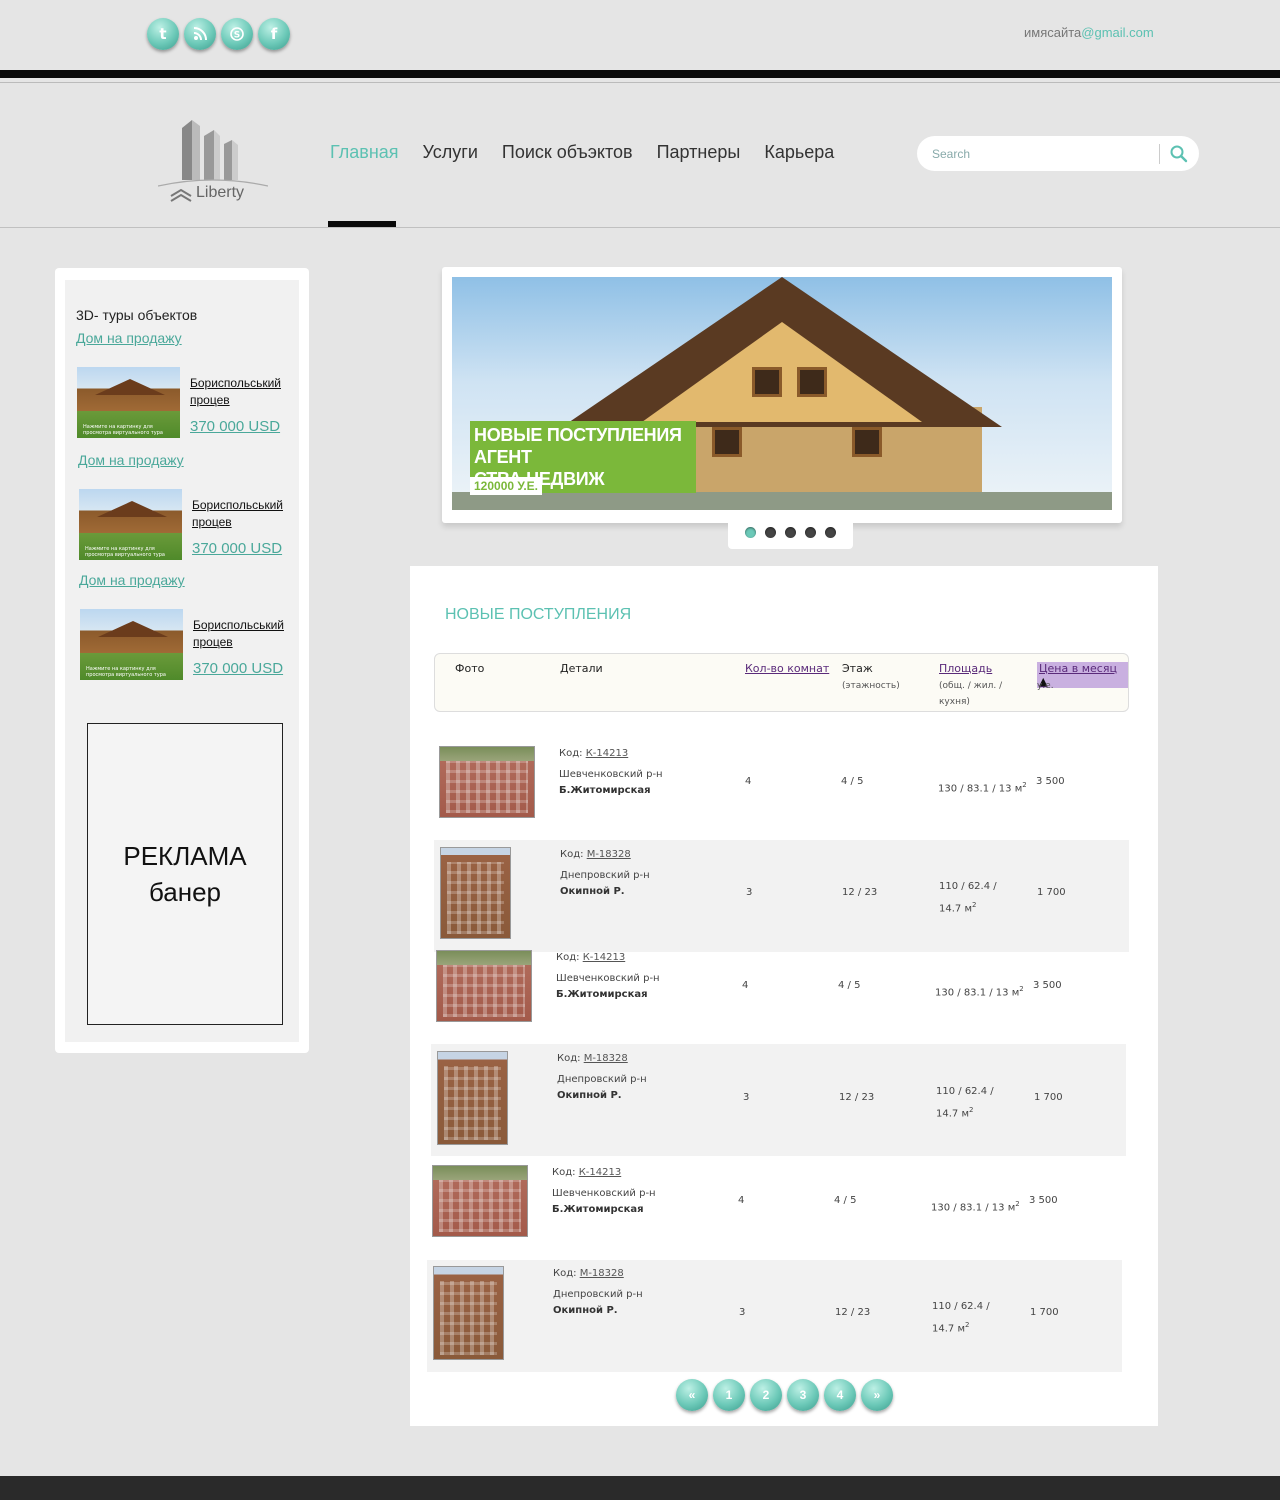 This screenshot has width=1280, height=1500. What do you see at coordinates (185, 874) in the screenshot?
I see `ad-banner: РЕКЛАМА банер` at bounding box center [185, 874].